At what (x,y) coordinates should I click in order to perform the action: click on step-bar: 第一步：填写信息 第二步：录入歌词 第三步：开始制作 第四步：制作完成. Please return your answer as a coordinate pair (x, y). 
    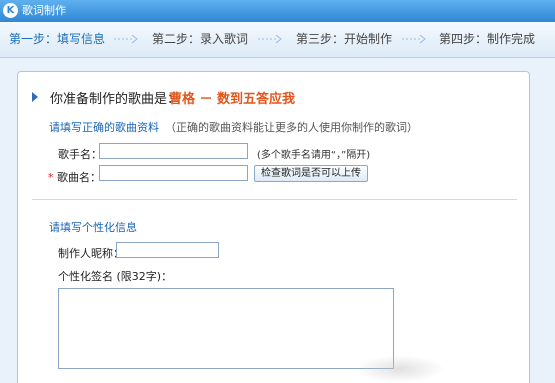
    Looking at the image, I should click on (277, 40).